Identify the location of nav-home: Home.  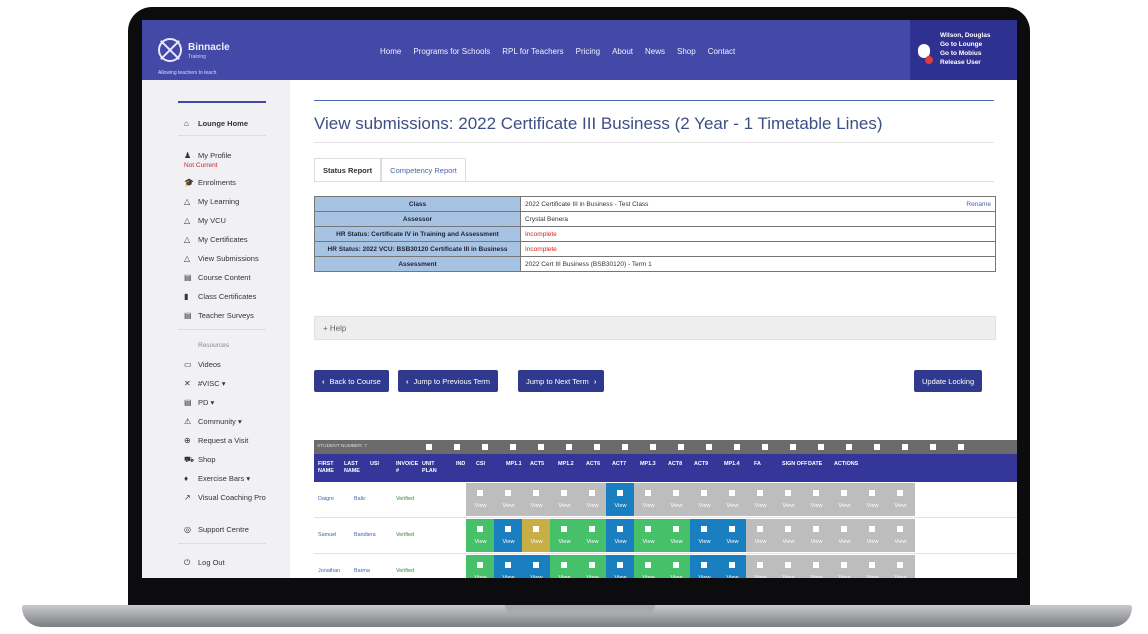
(390, 51).